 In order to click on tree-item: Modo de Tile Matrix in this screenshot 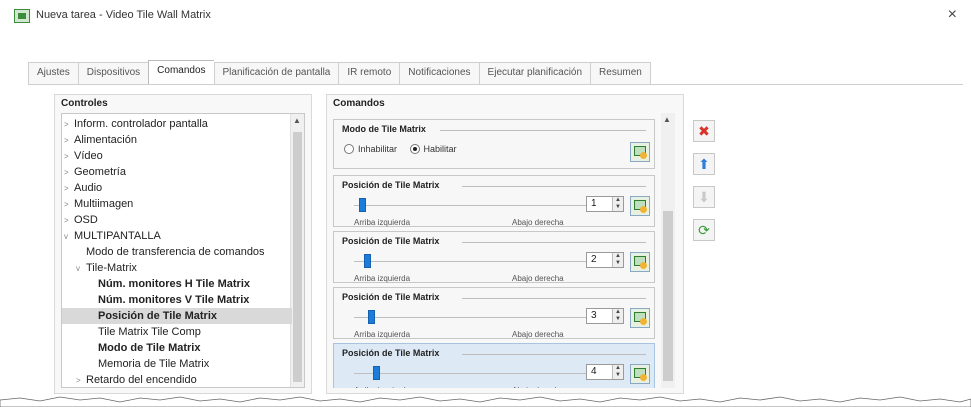, I will do `click(177, 348)`.